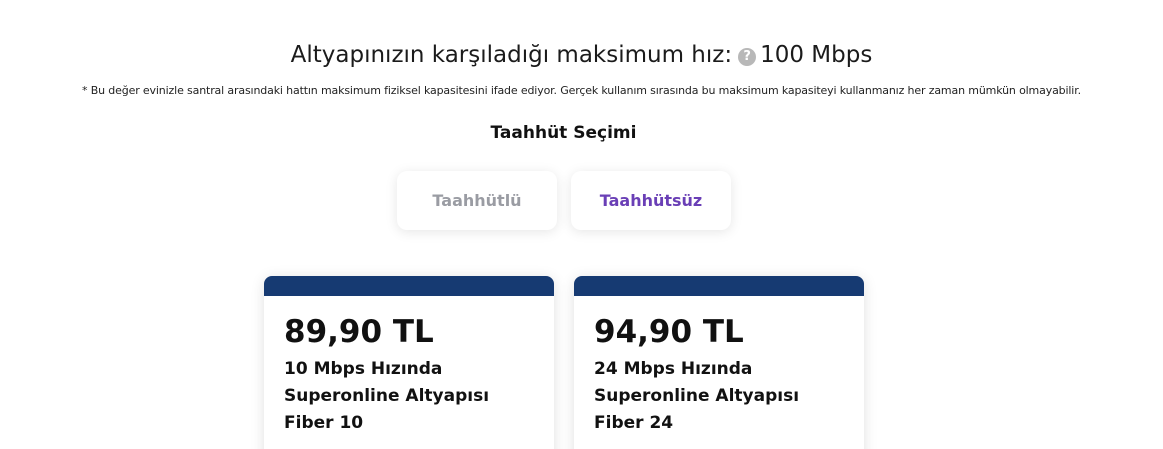 The width and height of the screenshot is (1163, 449). What do you see at coordinates (747, 57) in the screenshot?
I see `question-circle-icon: ?` at bounding box center [747, 57].